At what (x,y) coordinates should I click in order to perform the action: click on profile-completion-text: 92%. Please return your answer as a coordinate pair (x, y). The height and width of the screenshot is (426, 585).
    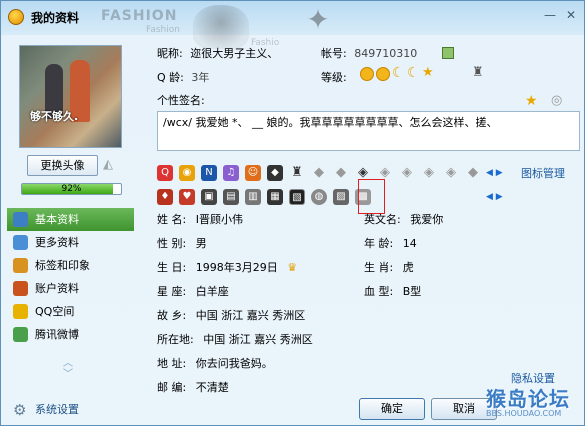
    Looking at the image, I should click on (71, 189).